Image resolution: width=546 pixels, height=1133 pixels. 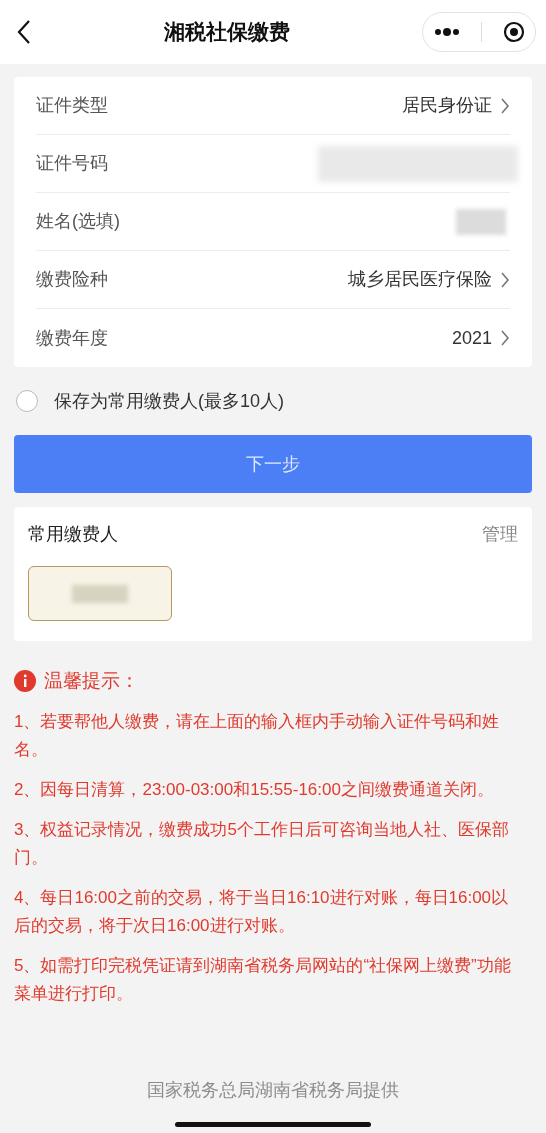 What do you see at coordinates (262, 911) in the screenshot?
I see `tip-text: 4、每日16:00之前的交易，将于当日16:10进行对账，每日16:00以后的交易，将于次日16:00进行对账。` at bounding box center [262, 911].